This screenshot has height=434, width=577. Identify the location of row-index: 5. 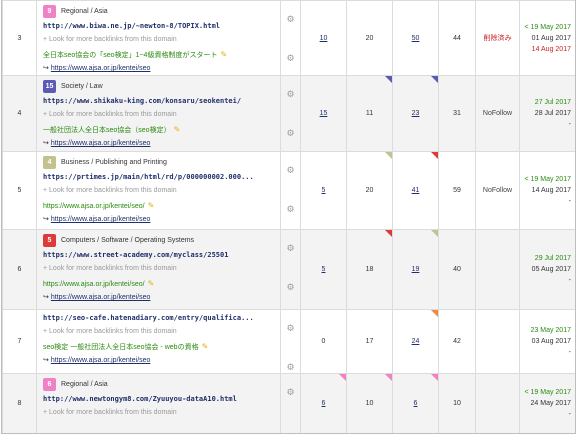
(19, 190).